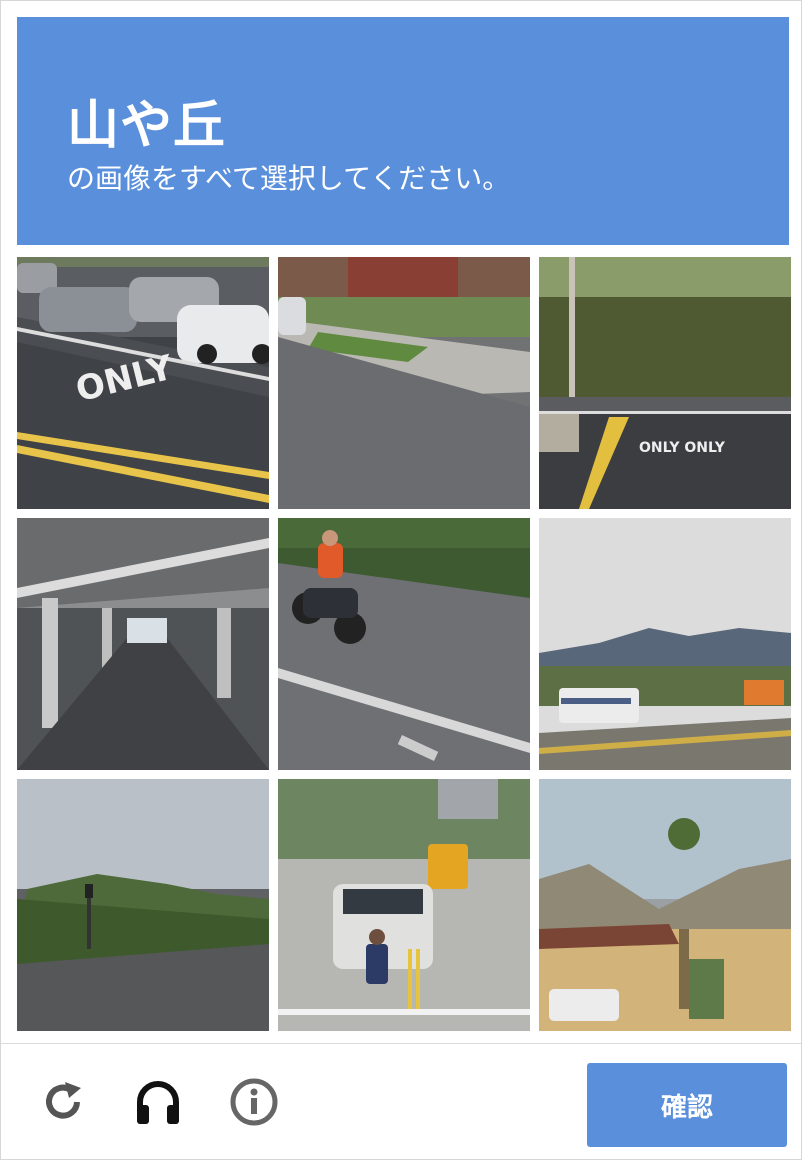  What do you see at coordinates (158, 1102) in the screenshot?
I see `headphones-icon` at bounding box center [158, 1102].